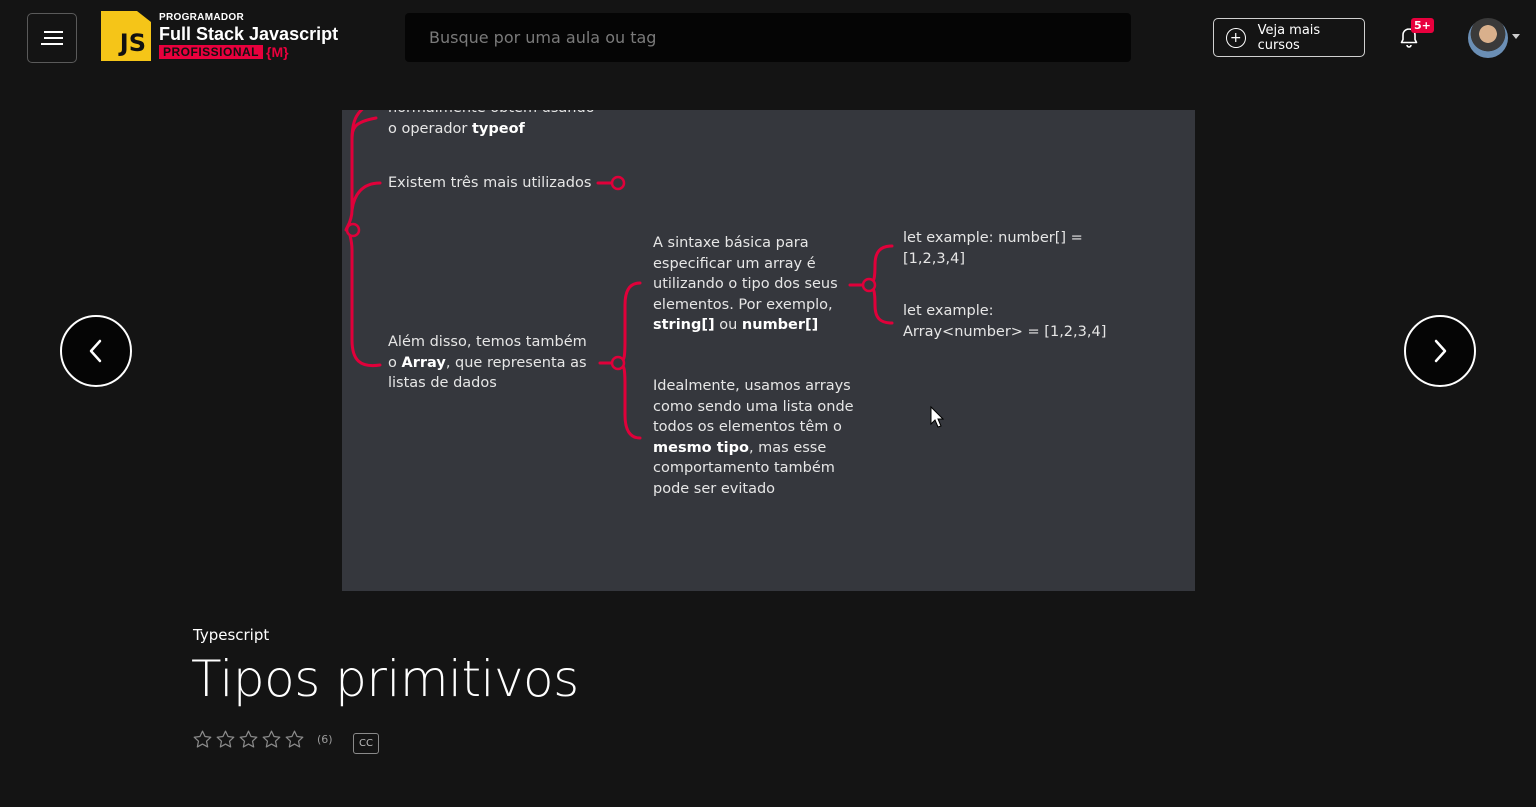  I want to click on logo-pro-row: PROFISSIONAL {M}, so click(248, 52).